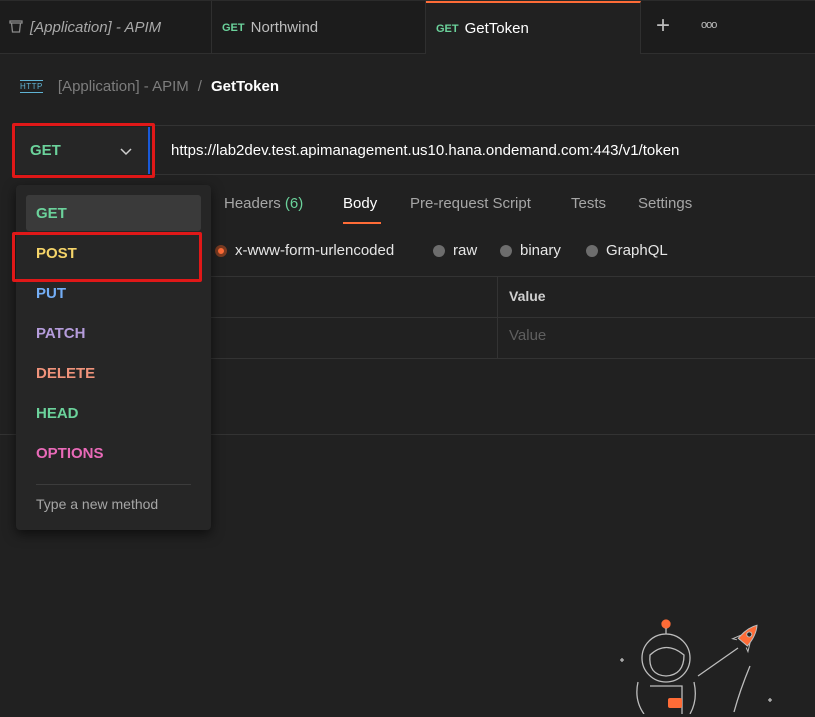 Image resolution: width=815 pixels, height=717 pixels. What do you see at coordinates (123, 86) in the screenshot?
I see `breadcrumb-parent: [Application] - APIM` at bounding box center [123, 86].